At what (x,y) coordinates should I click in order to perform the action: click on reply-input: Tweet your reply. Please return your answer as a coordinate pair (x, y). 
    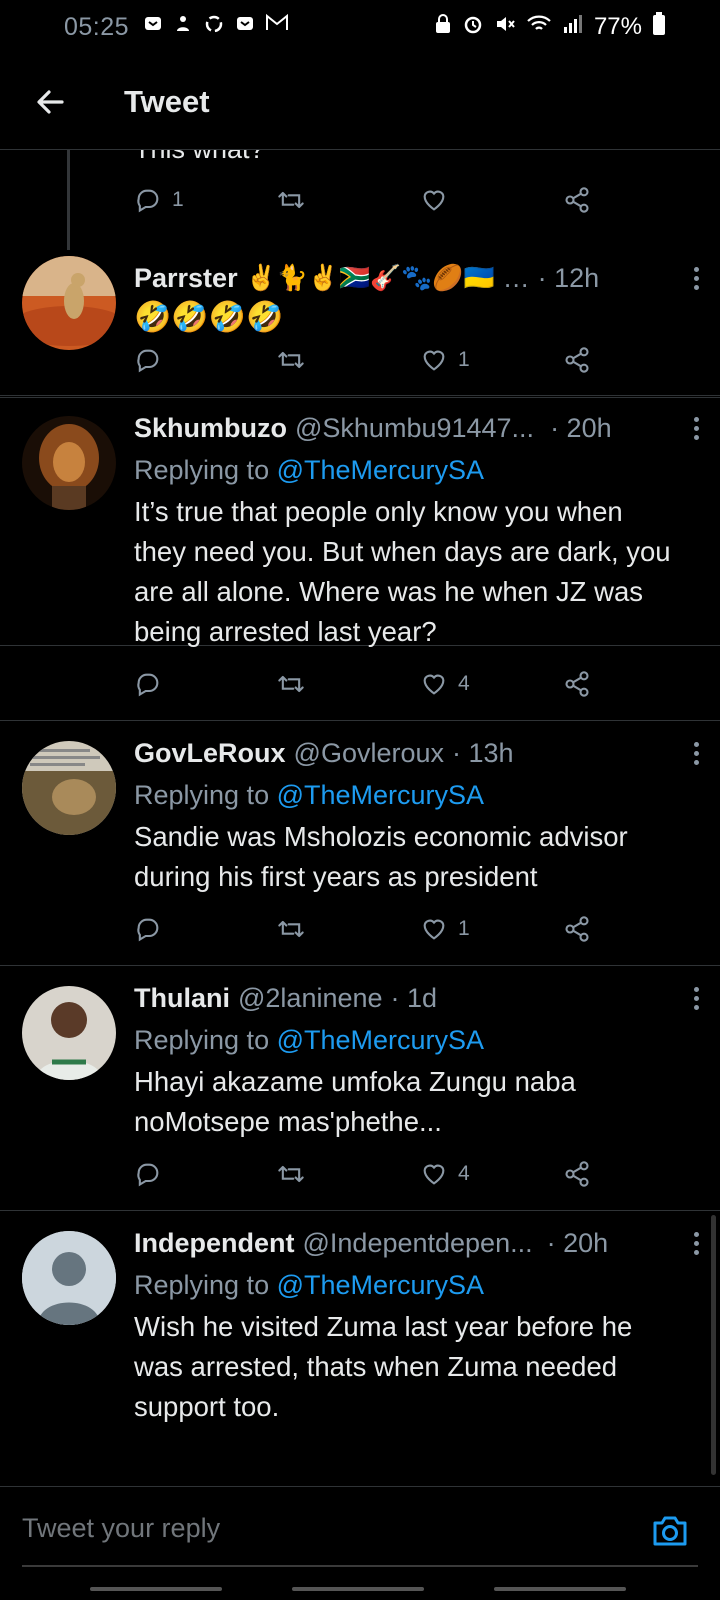
    Looking at the image, I should click on (121, 1528).